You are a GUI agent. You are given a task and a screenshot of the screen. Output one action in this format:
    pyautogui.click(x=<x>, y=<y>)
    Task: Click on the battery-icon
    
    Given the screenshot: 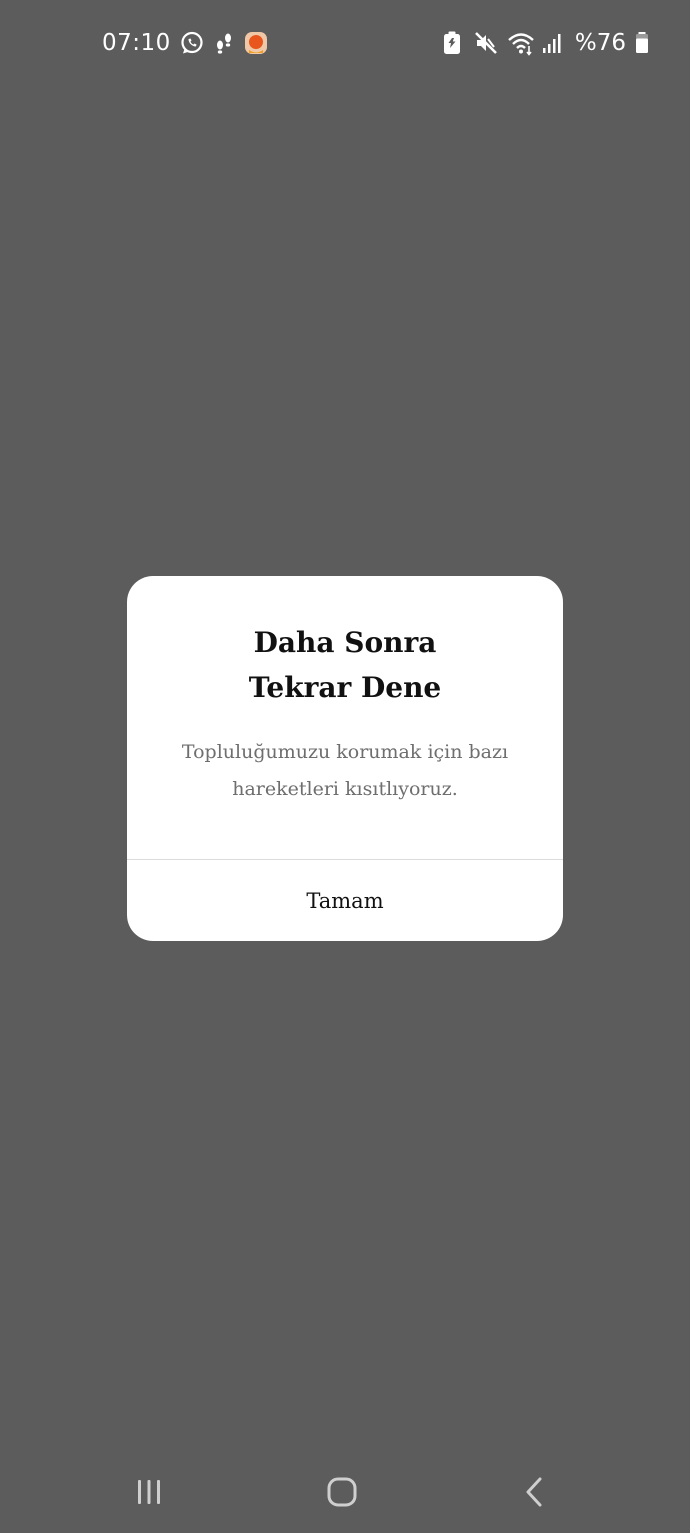 What is the action you would take?
    pyautogui.click(x=642, y=43)
    